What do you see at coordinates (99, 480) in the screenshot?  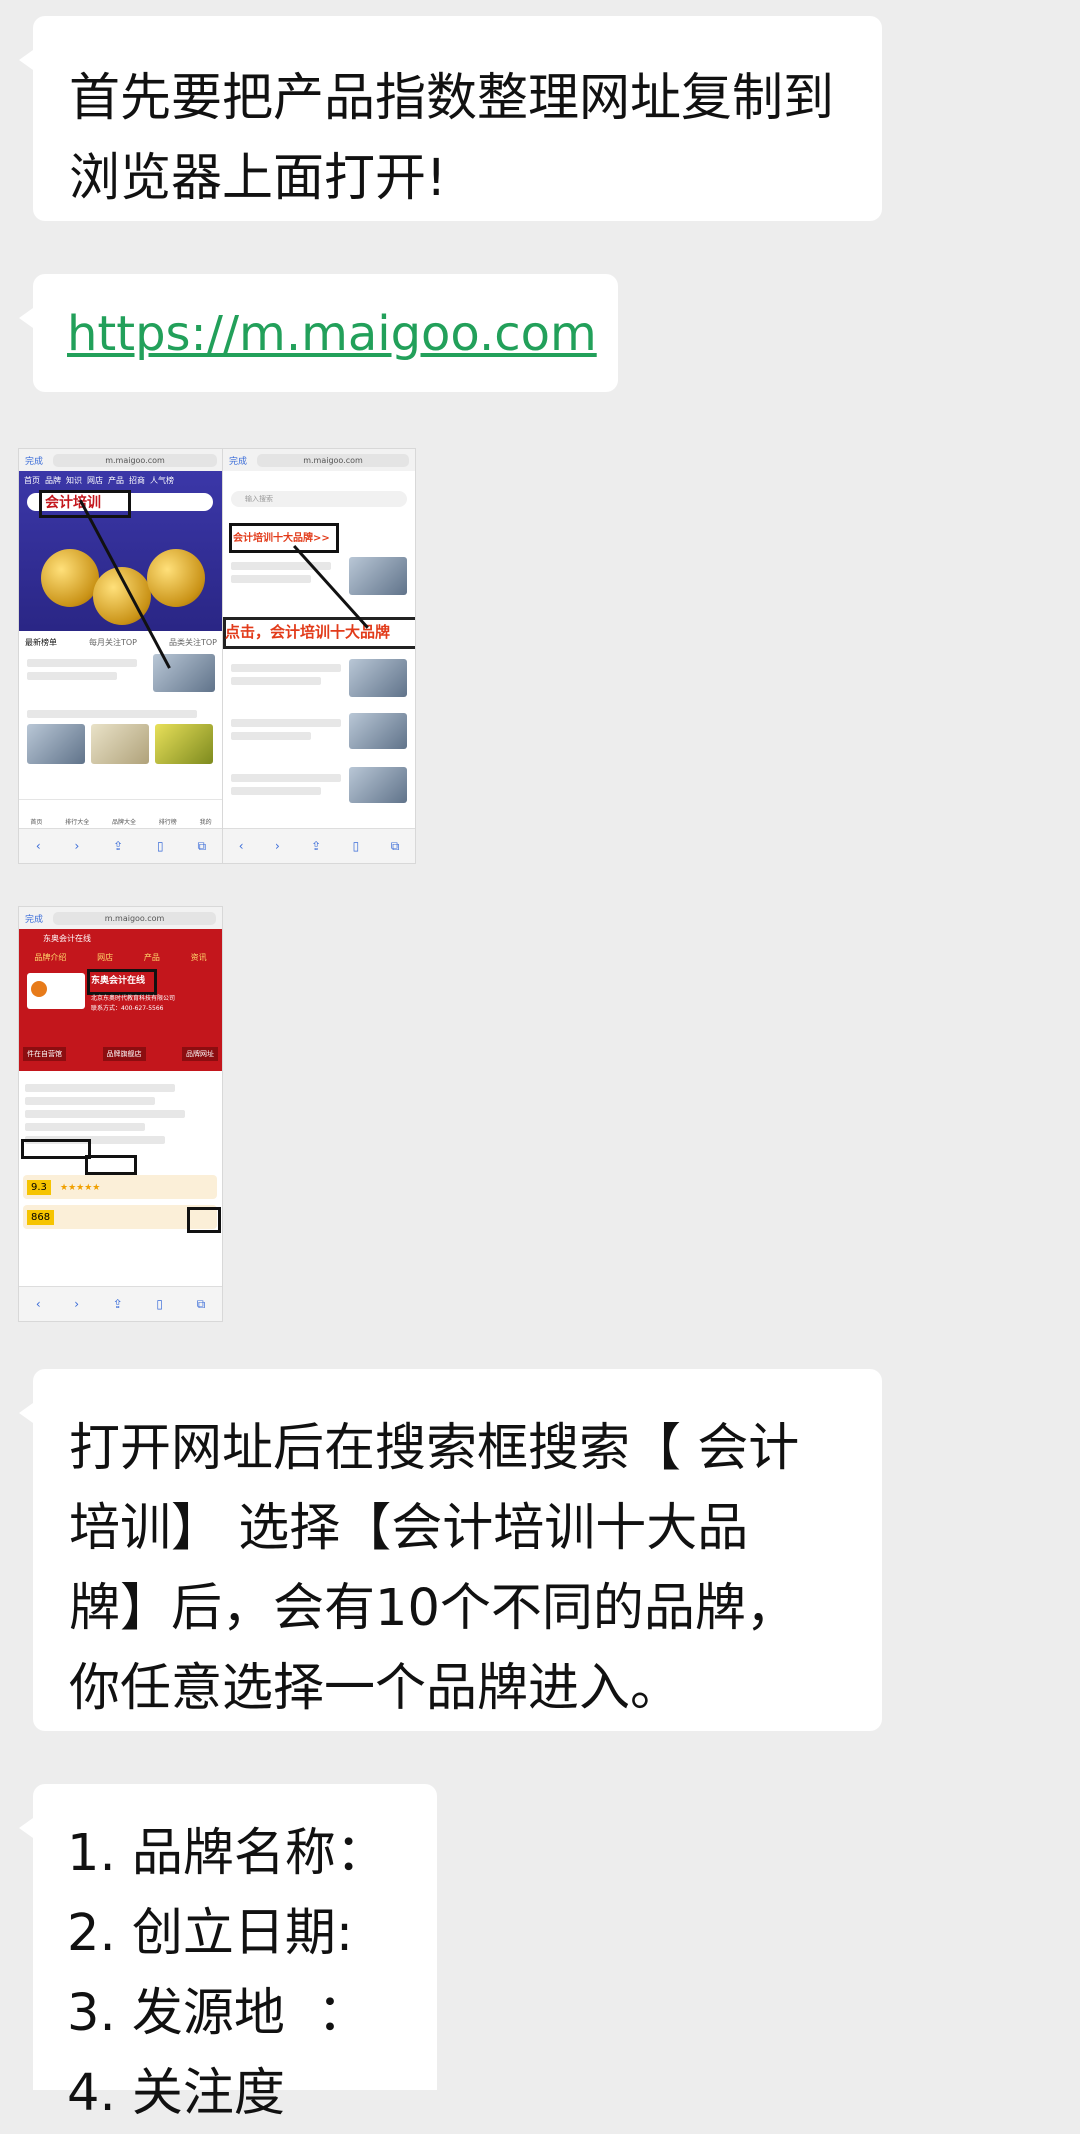 I see `nav-tabs: 首页 品牌 知识 网店 产品 招商 人气榜` at bounding box center [99, 480].